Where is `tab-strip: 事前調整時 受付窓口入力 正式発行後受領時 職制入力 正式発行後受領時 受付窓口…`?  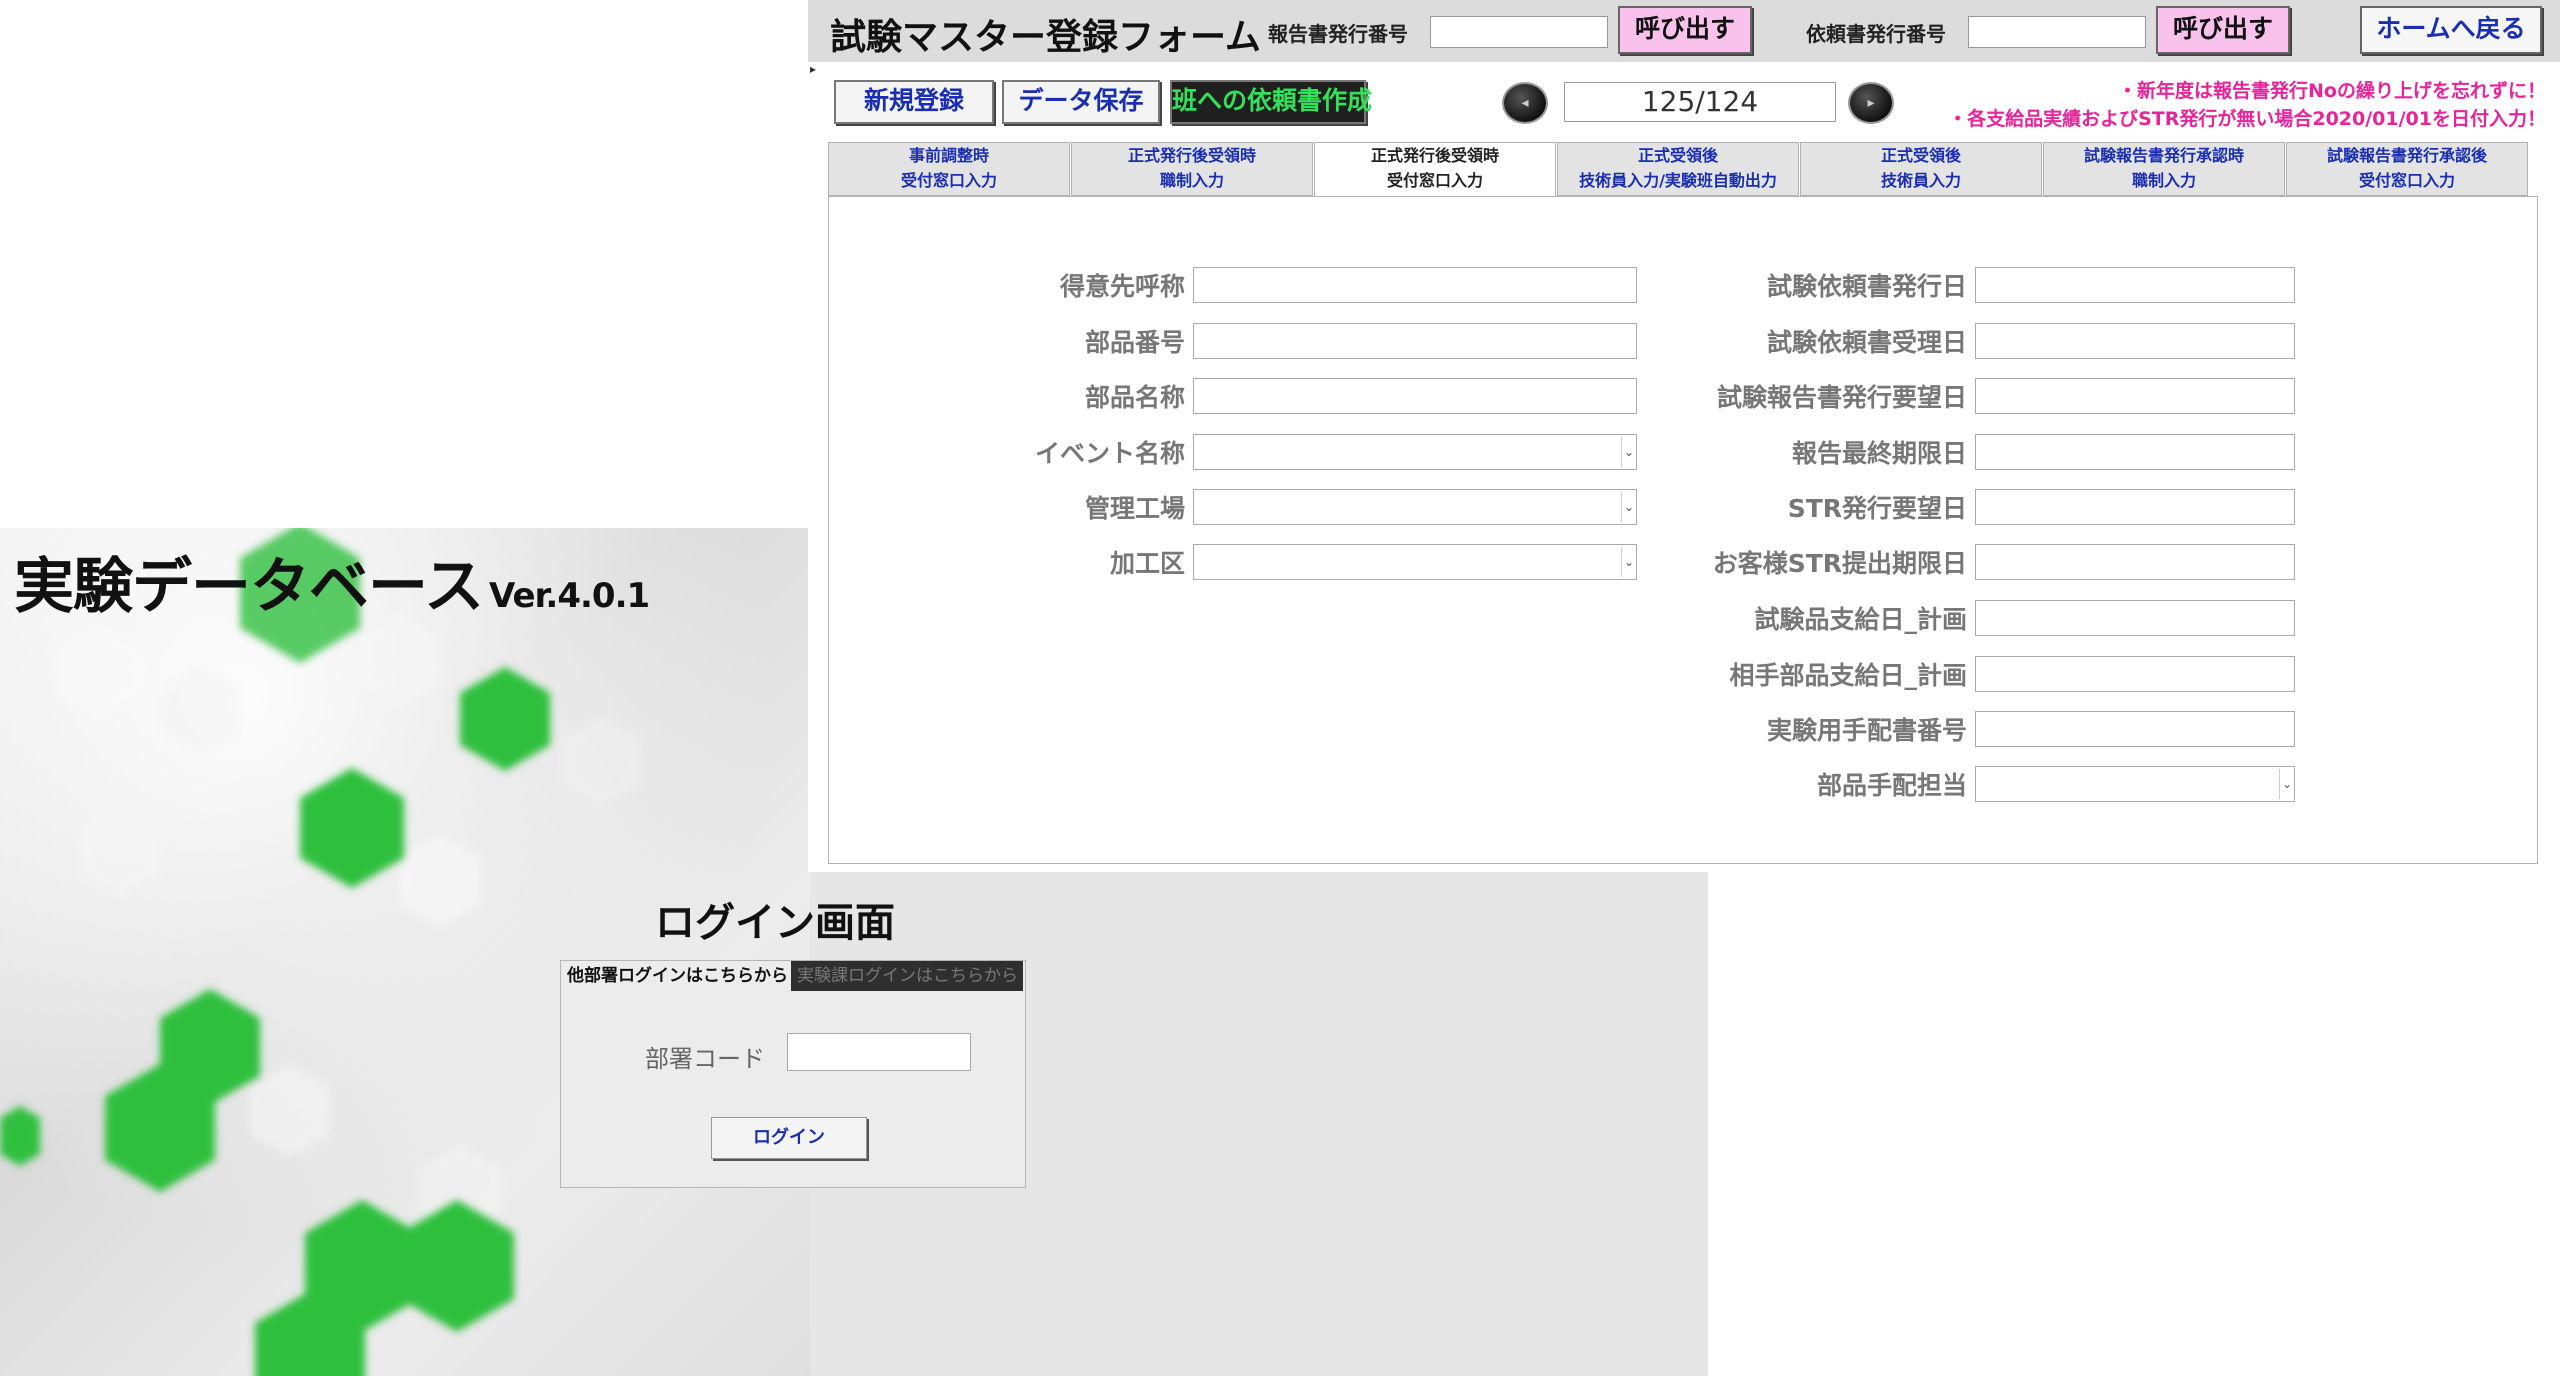
tab-strip: 事前調整時 受付窓口入力 正式発行後受領時 職制入力 正式発行後受領時 受付窓口… is located at coordinates (1683, 170).